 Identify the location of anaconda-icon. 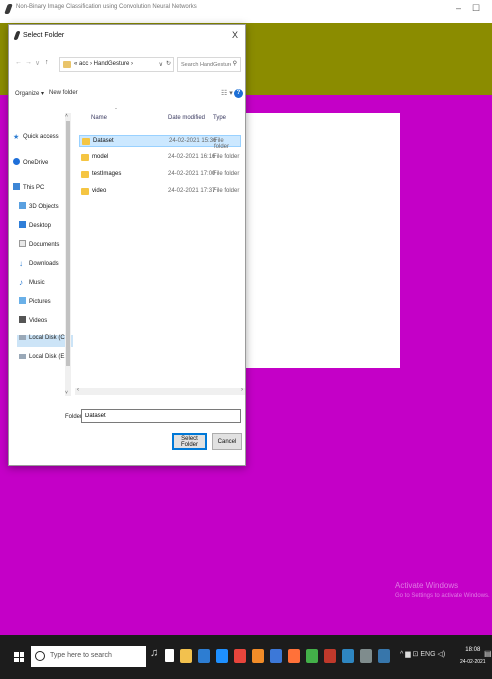
(312, 656).